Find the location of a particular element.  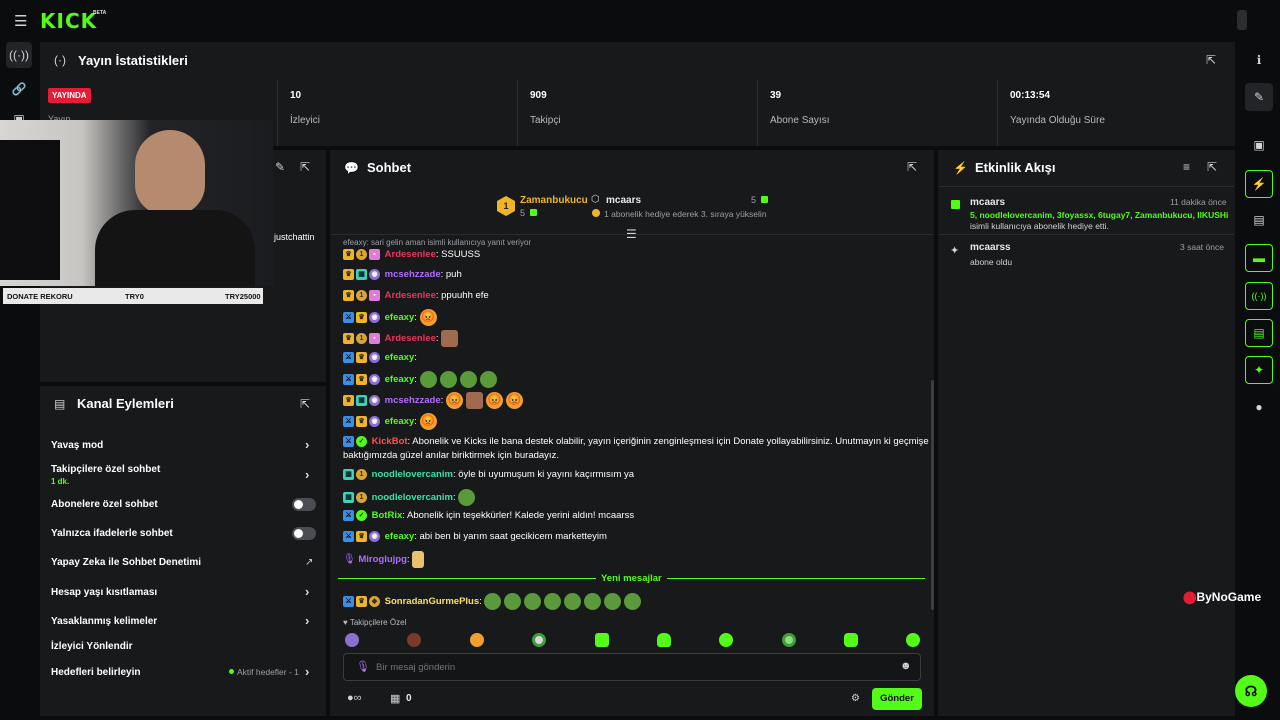

chat-message: ⚔ ♛ ◆ SonradanGurmePlus: is located at coordinates (493, 601).